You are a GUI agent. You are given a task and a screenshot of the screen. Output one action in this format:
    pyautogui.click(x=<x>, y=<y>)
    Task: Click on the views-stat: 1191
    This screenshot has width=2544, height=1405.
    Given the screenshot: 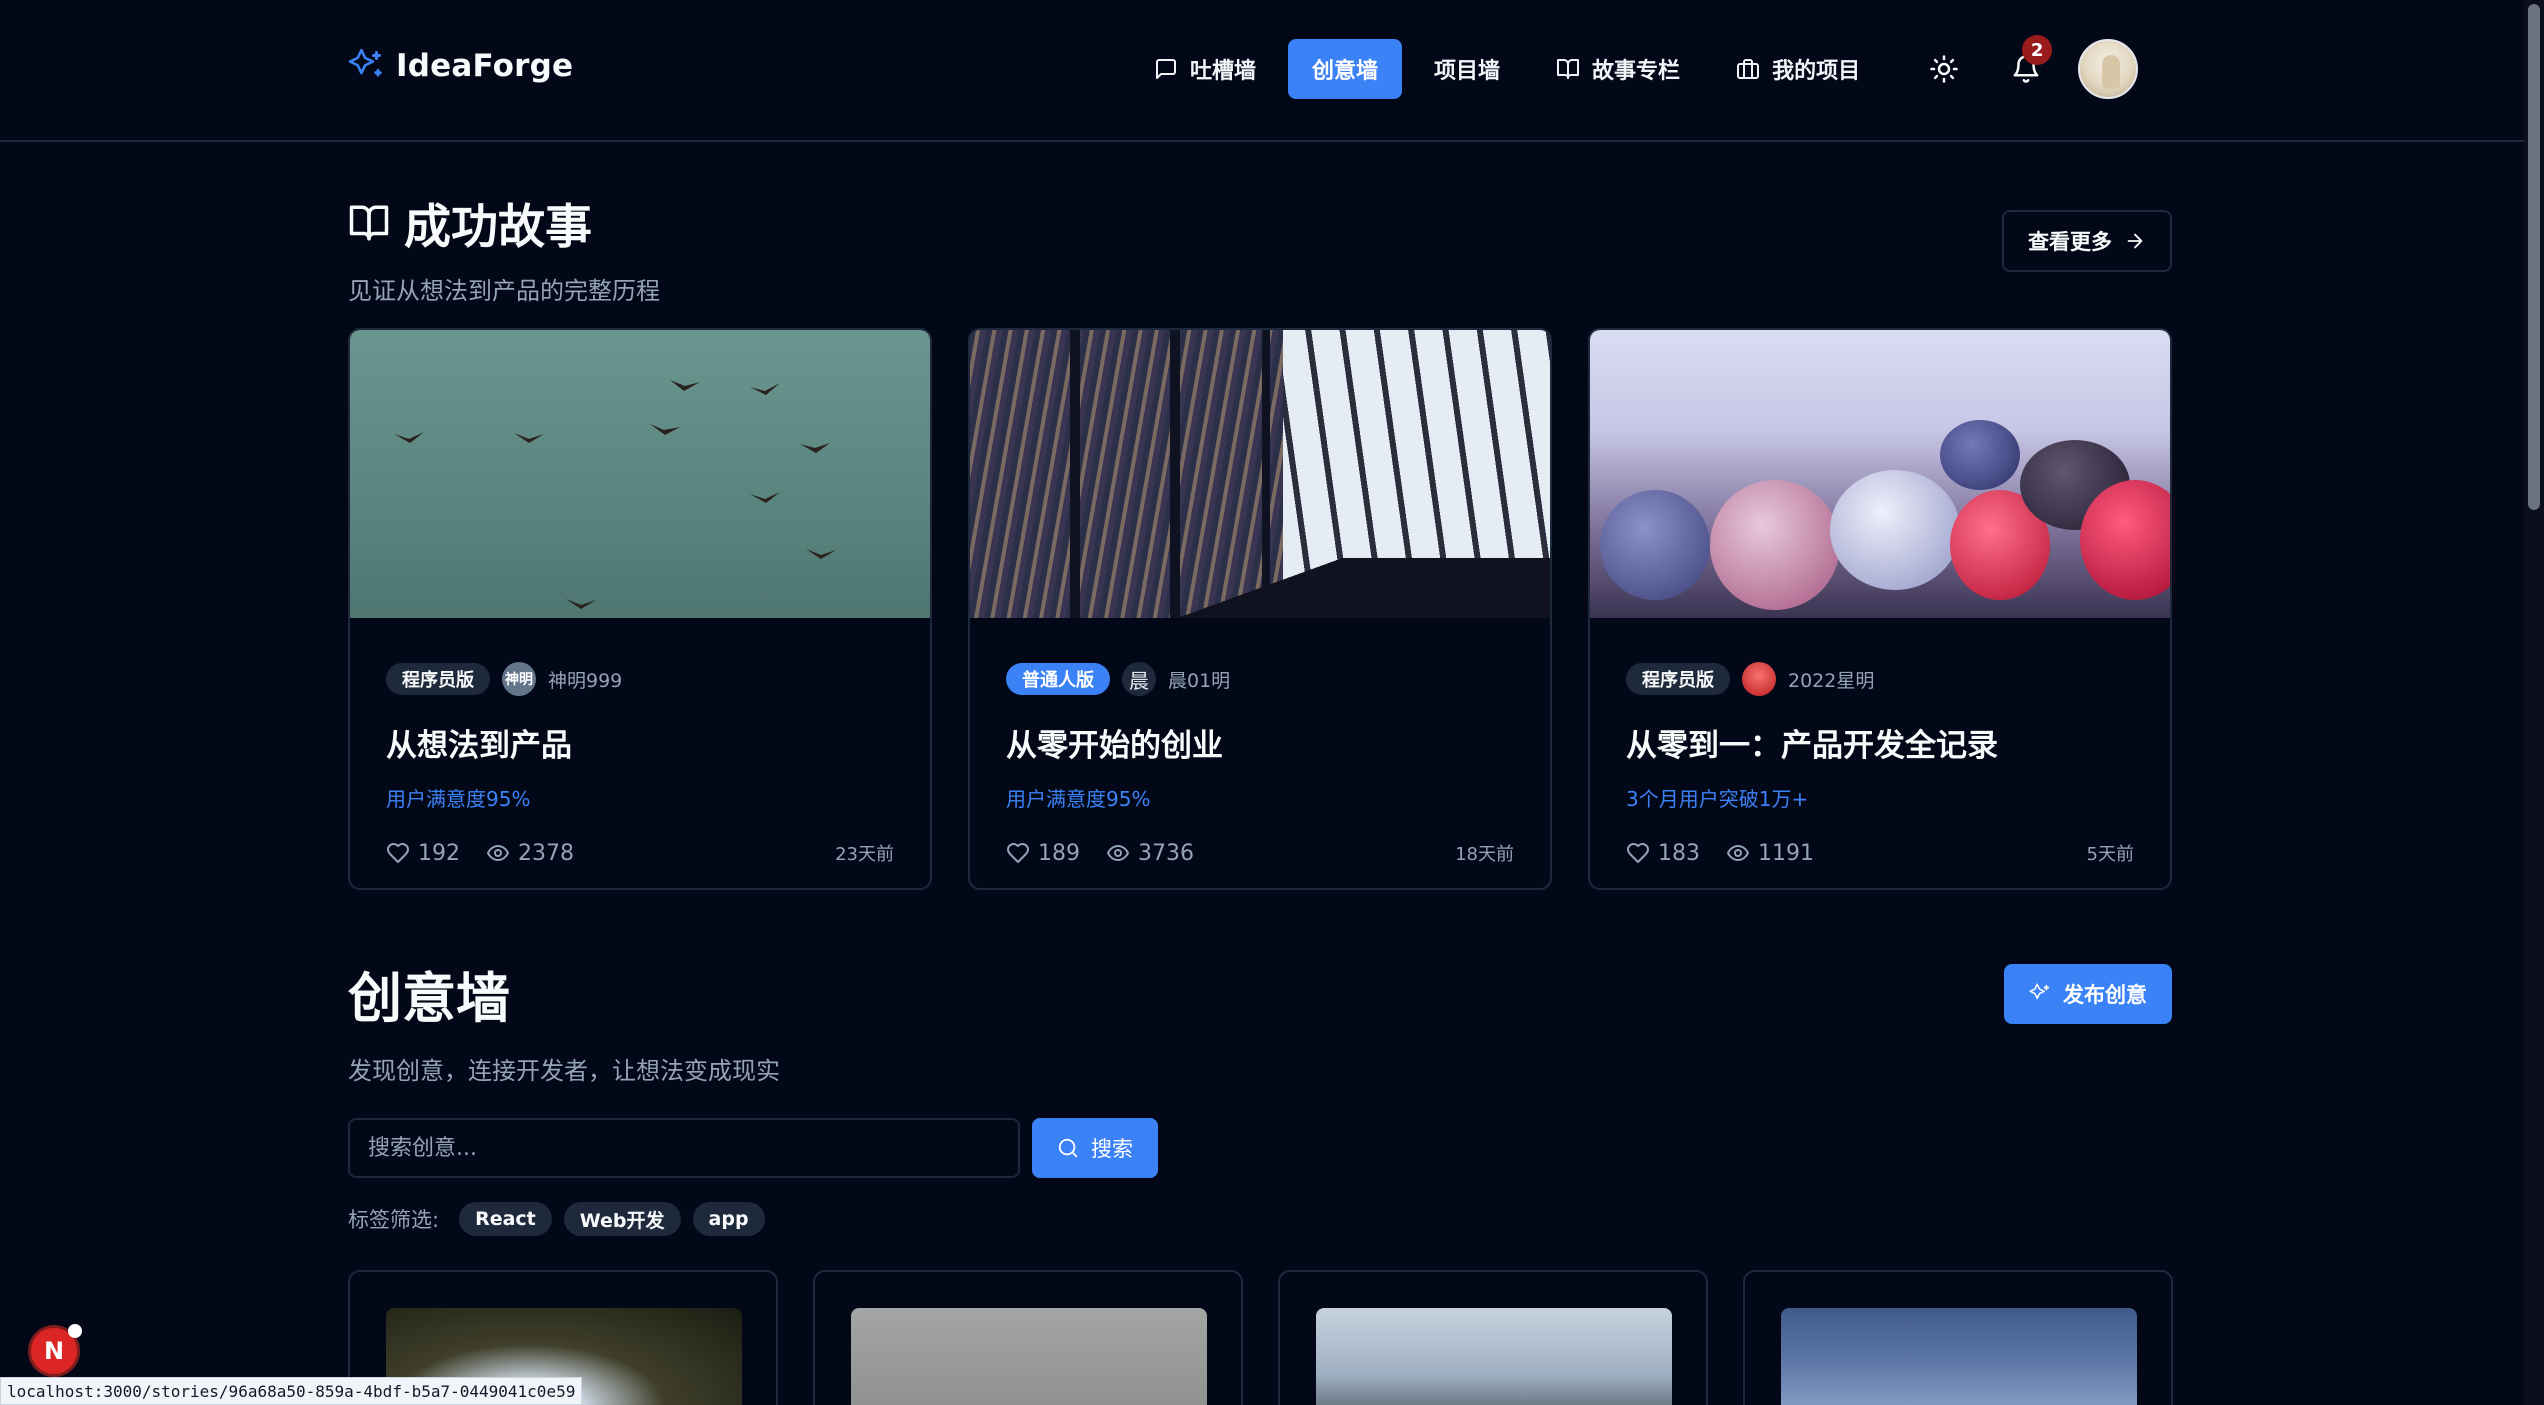 What is the action you would take?
    pyautogui.click(x=1770, y=853)
    